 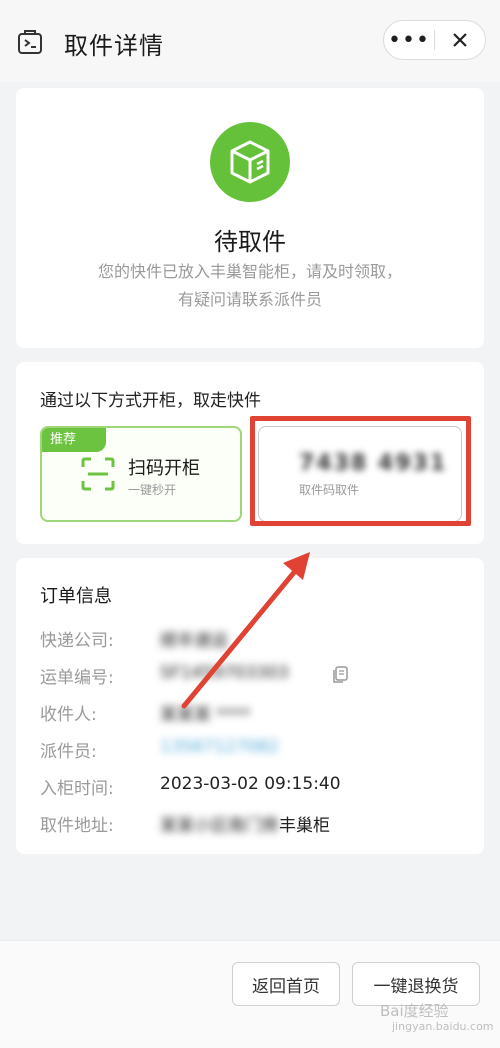 I want to click on status-desc-line2: 有疑问请联系派件员, so click(x=249, y=299).